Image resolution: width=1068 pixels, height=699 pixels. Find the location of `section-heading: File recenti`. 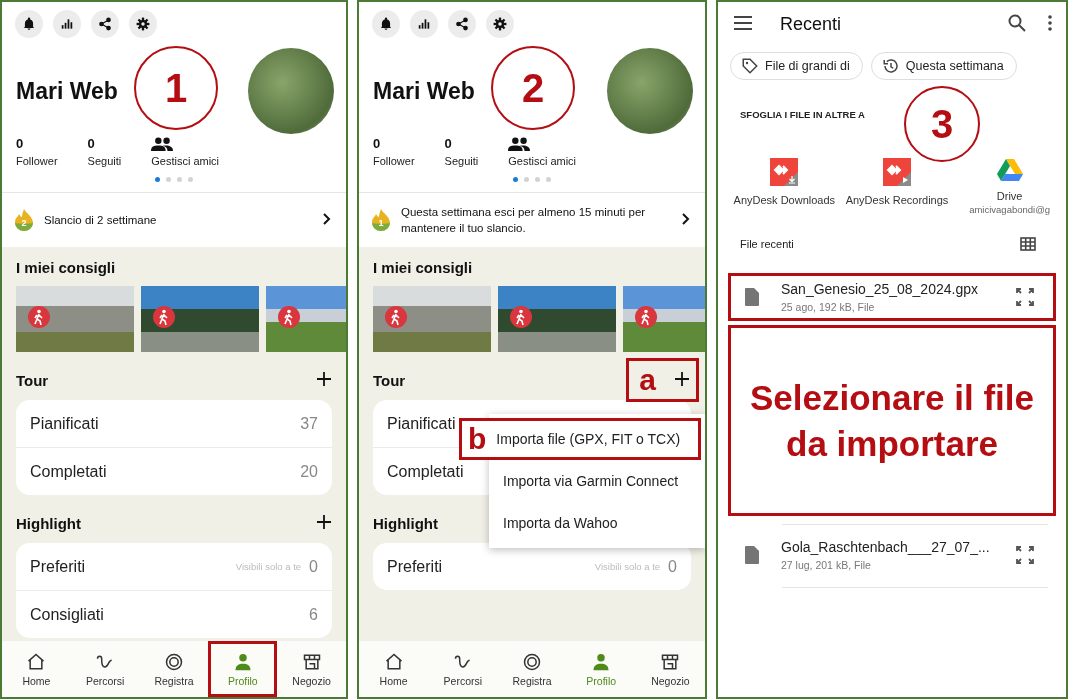

section-heading: File recenti is located at coordinates (767, 244).